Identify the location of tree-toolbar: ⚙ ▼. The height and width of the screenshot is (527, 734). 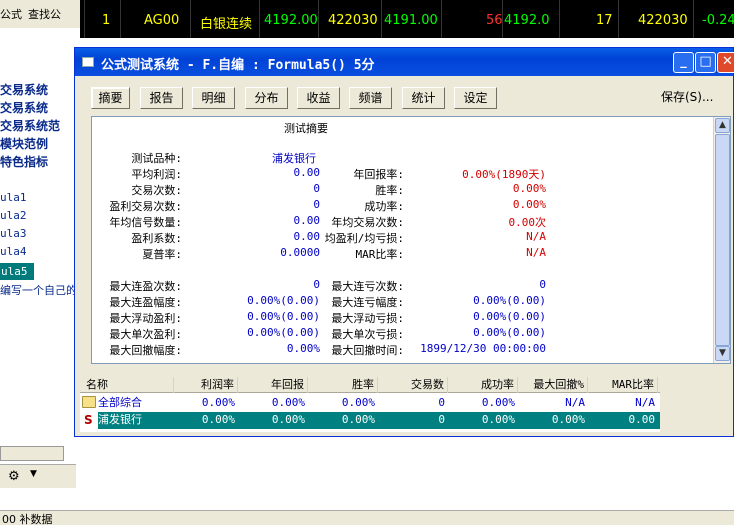
(38, 476).